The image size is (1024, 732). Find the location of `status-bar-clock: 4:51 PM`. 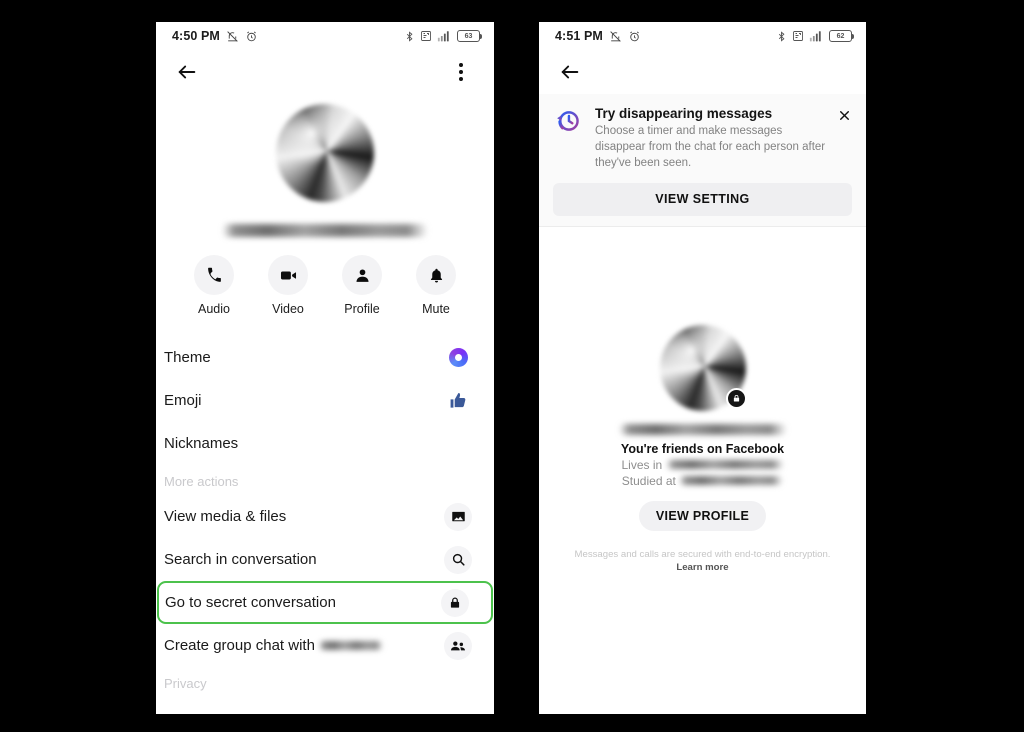

status-bar-clock: 4:51 PM is located at coordinates (579, 36).